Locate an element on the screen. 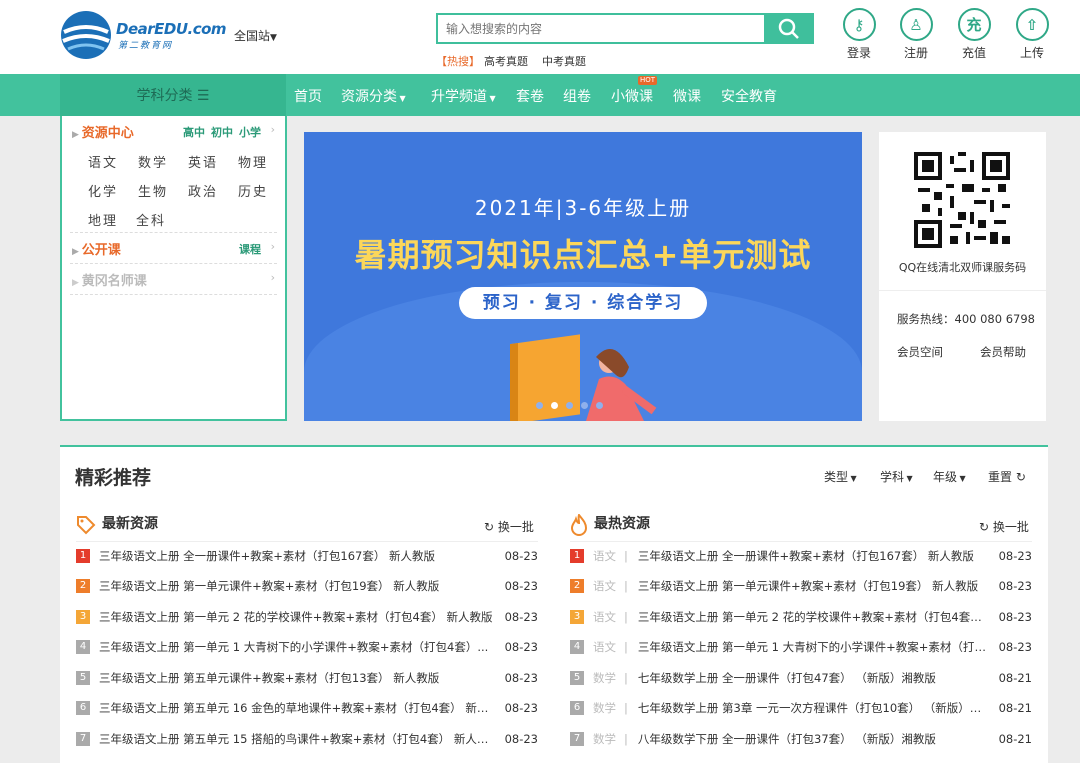 The height and width of the screenshot is (763, 1080). member-help-link: 会员帮助 is located at coordinates (1003, 352).